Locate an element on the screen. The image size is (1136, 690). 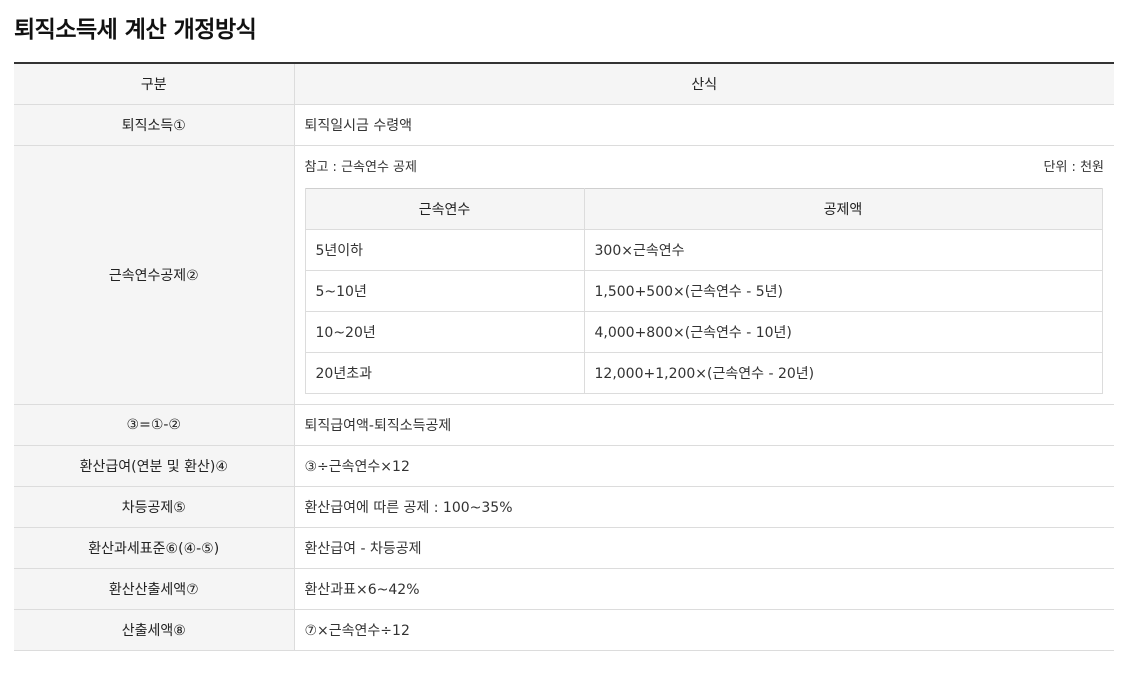
row-value-taxable-base: 퇴직급여액-퇴직소득공제 is located at coordinates (704, 425).